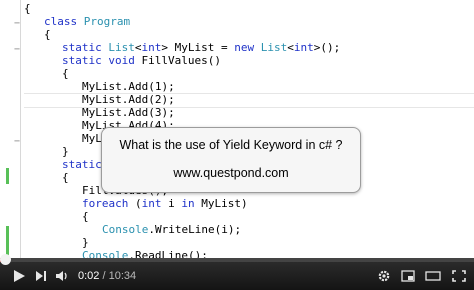 The height and width of the screenshot is (290, 474). What do you see at coordinates (231, 173) in the screenshot?
I see `callout-url: www.questpond.com` at bounding box center [231, 173].